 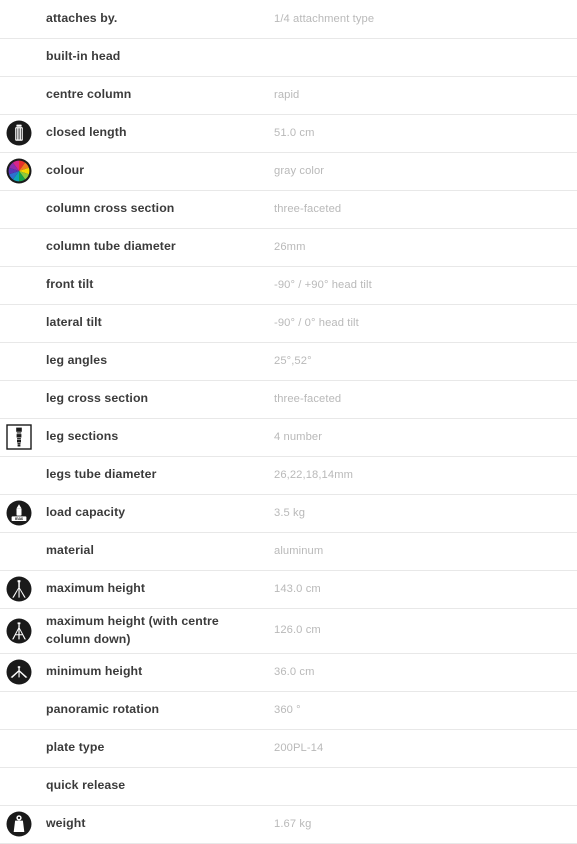 I want to click on weight-icon, so click(x=19, y=824).